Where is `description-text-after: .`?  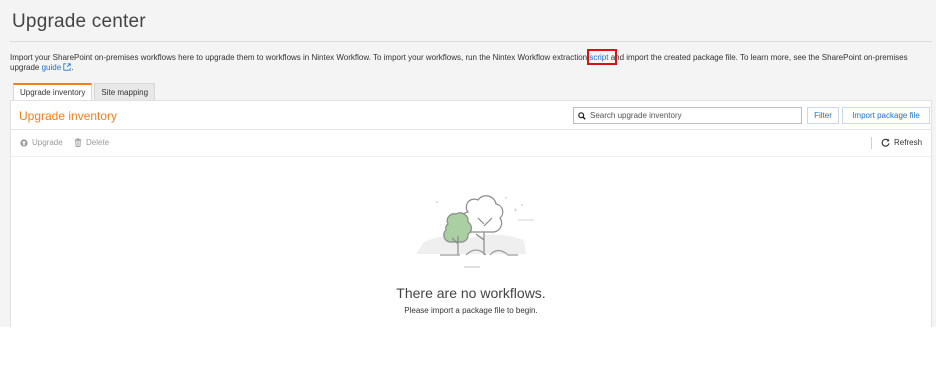 description-text-after: . is located at coordinates (72, 67).